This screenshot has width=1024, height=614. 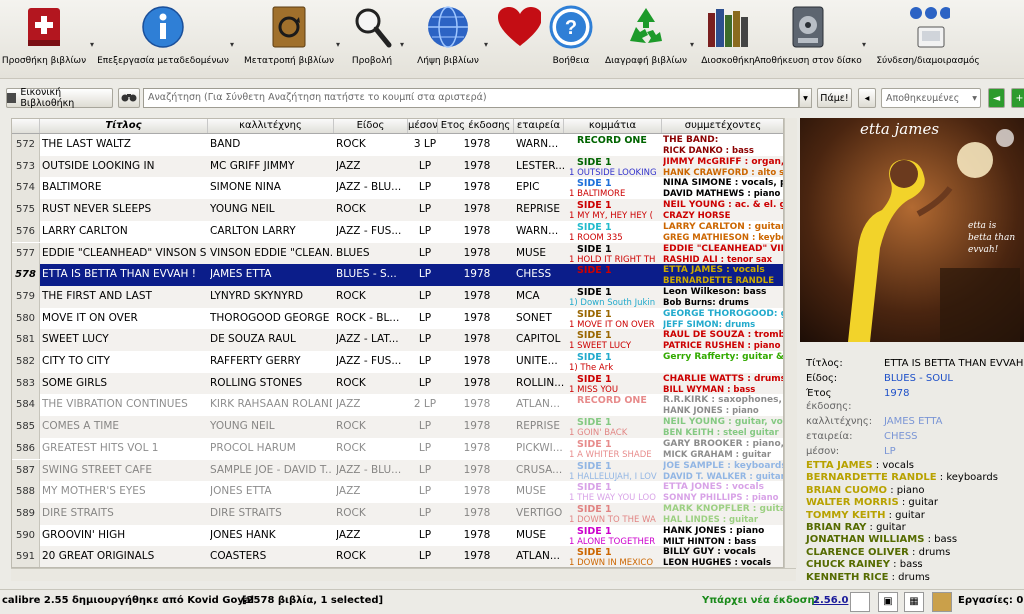 What do you see at coordinates (623, 400) in the screenshot?
I see `cell-tracks-line: RECORD ONE` at bounding box center [623, 400].